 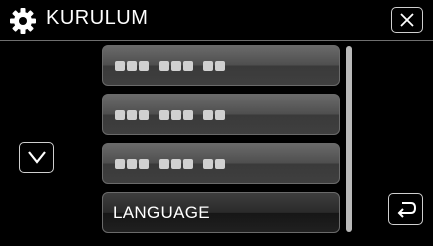 I want to click on back-button, so click(x=405, y=209).